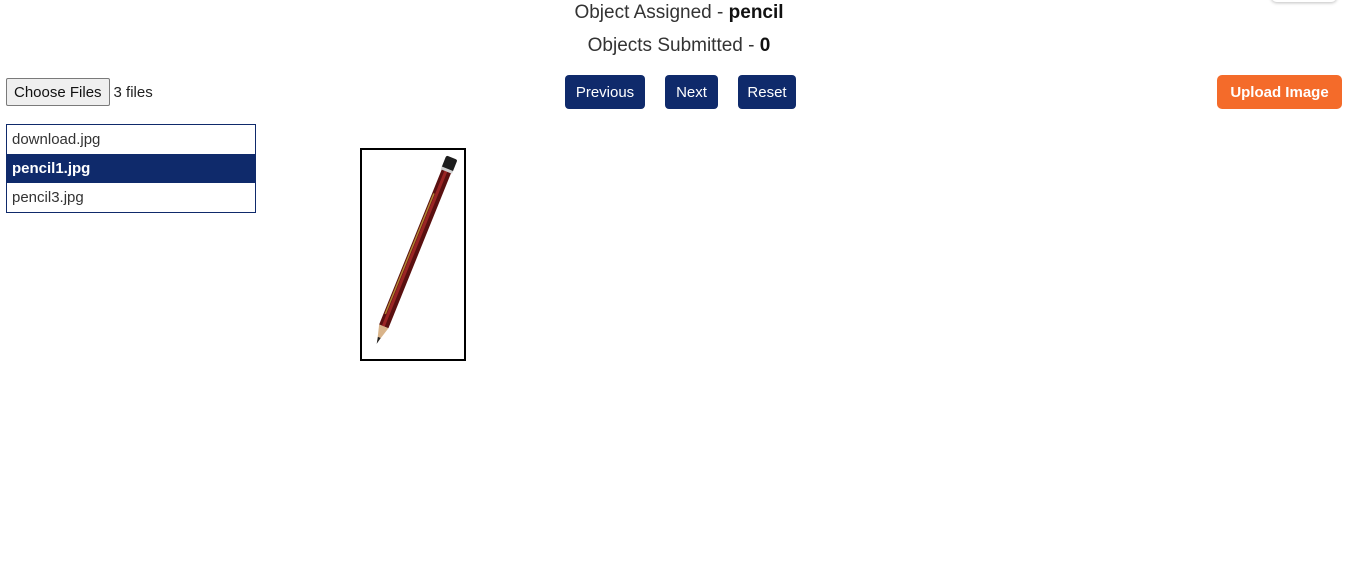  I want to click on file-list-item: pencil3.jpg, so click(131, 197).